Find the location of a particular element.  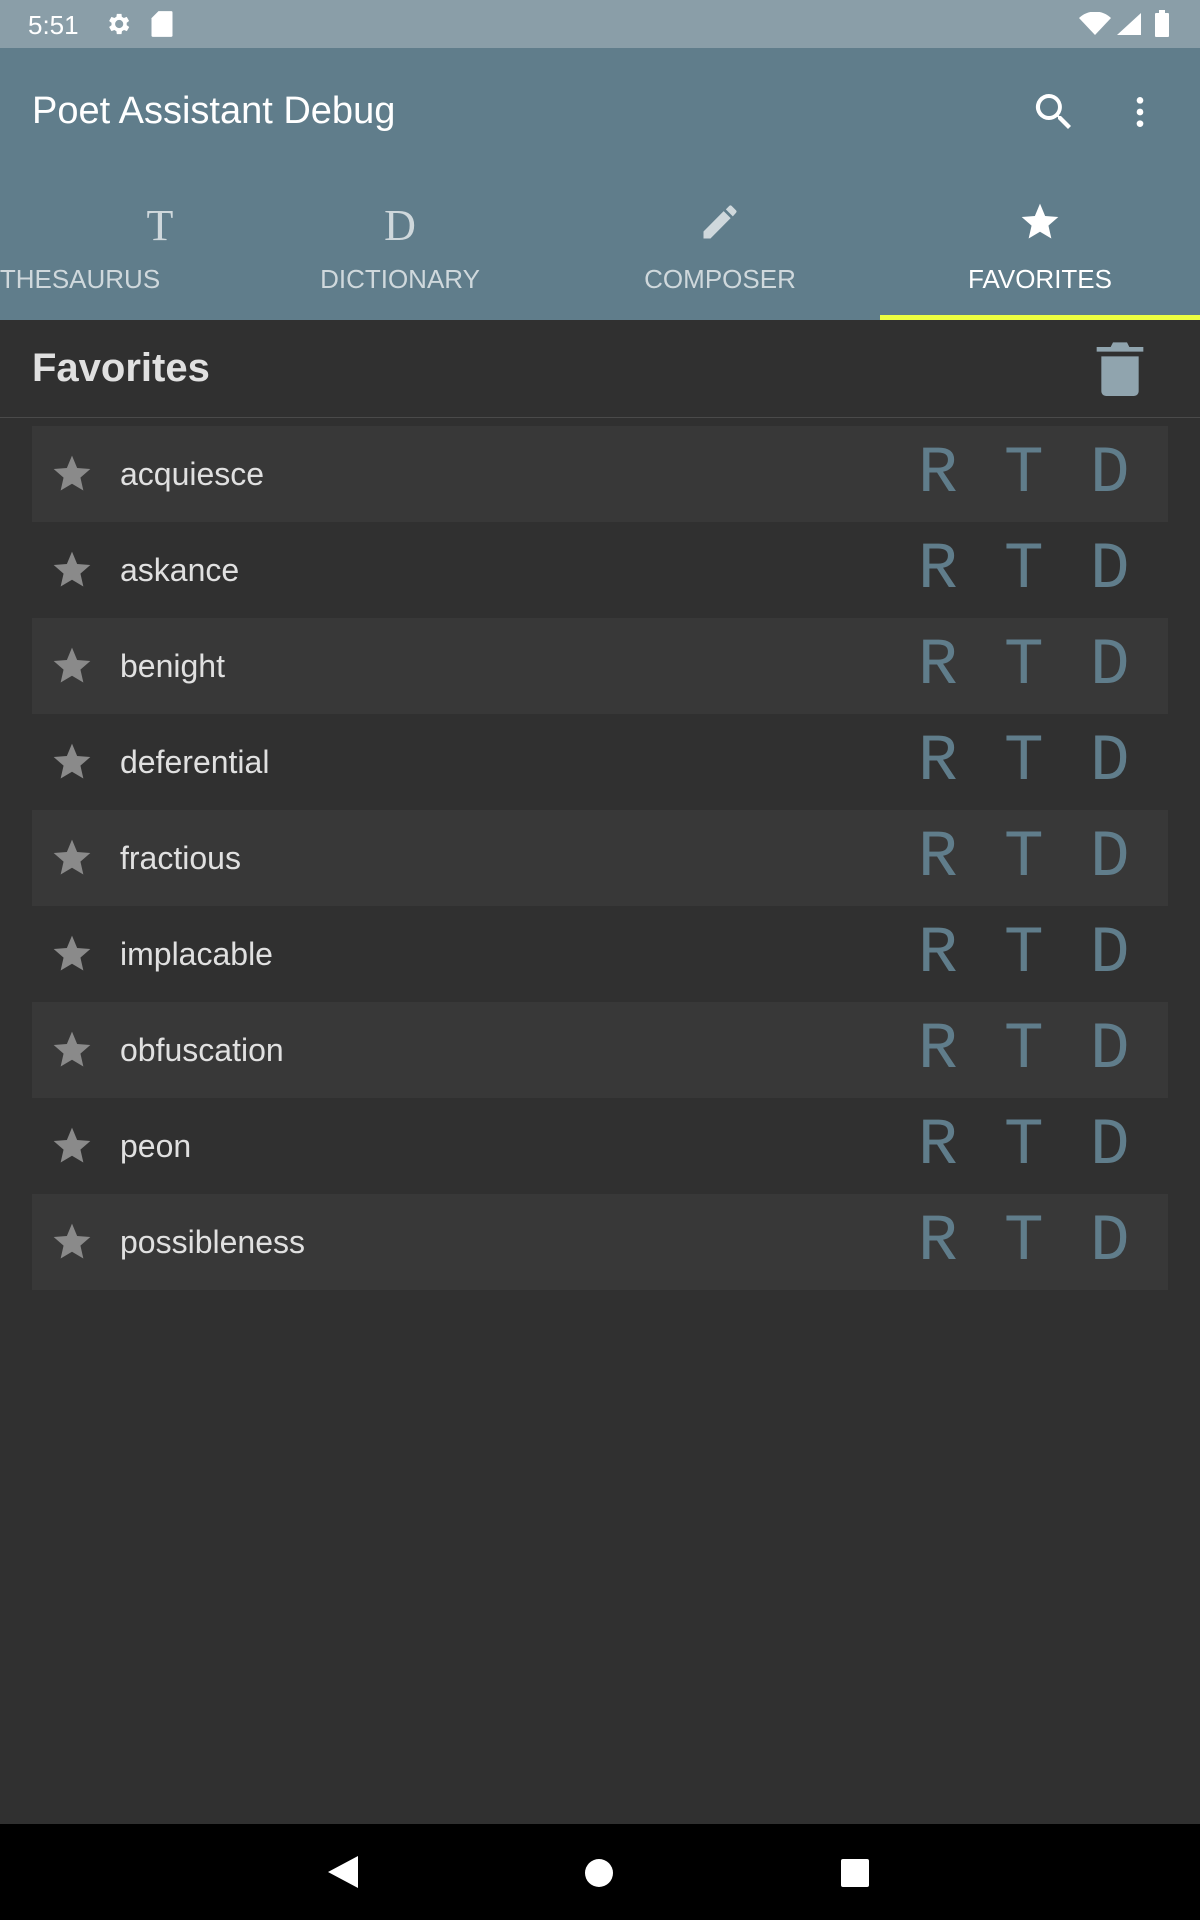

tab-label: FAVORITES is located at coordinates (1040, 279).